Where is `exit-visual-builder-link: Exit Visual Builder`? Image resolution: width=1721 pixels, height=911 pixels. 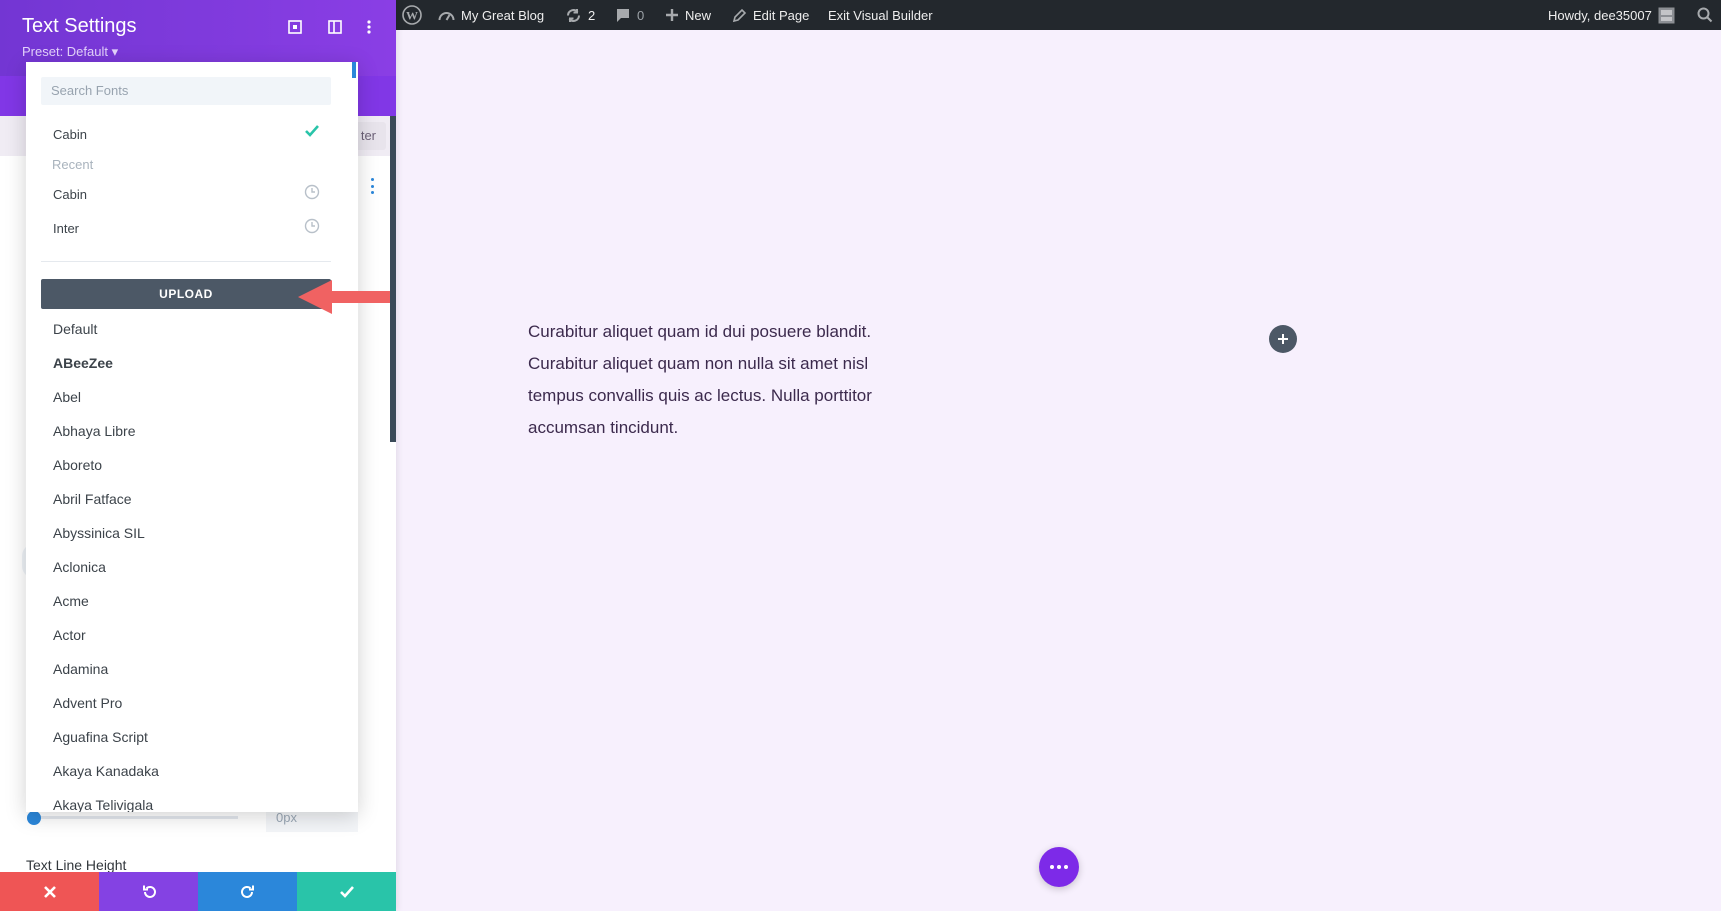 exit-visual-builder-link: Exit Visual Builder is located at coordinates (880, 15).